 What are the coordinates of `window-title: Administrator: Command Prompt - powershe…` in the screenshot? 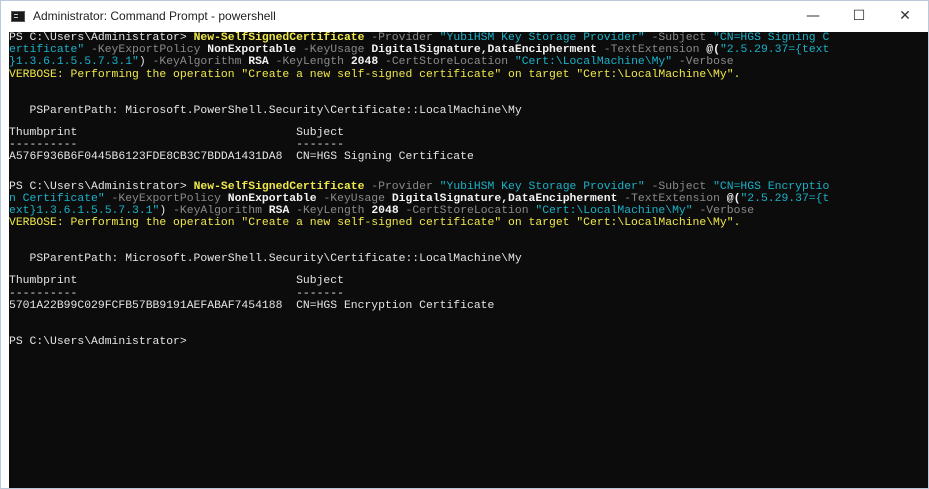 It's located at (154, 16).